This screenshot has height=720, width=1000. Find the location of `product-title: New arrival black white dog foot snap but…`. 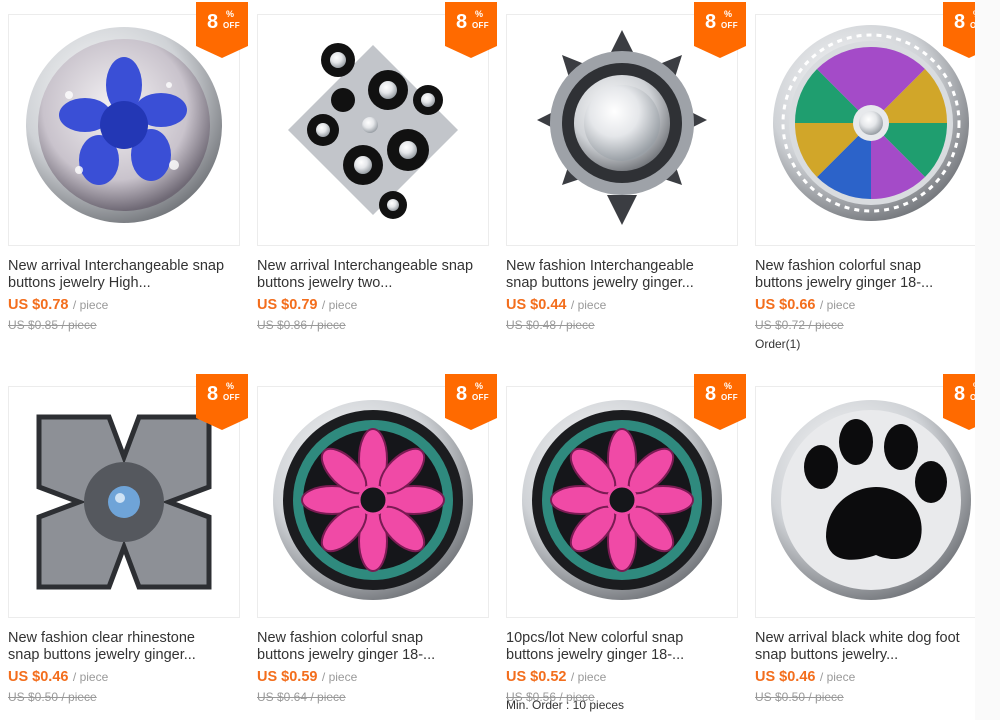

product-title: New arrival black white dog foot snap but… is located at coordinates (871, 647).